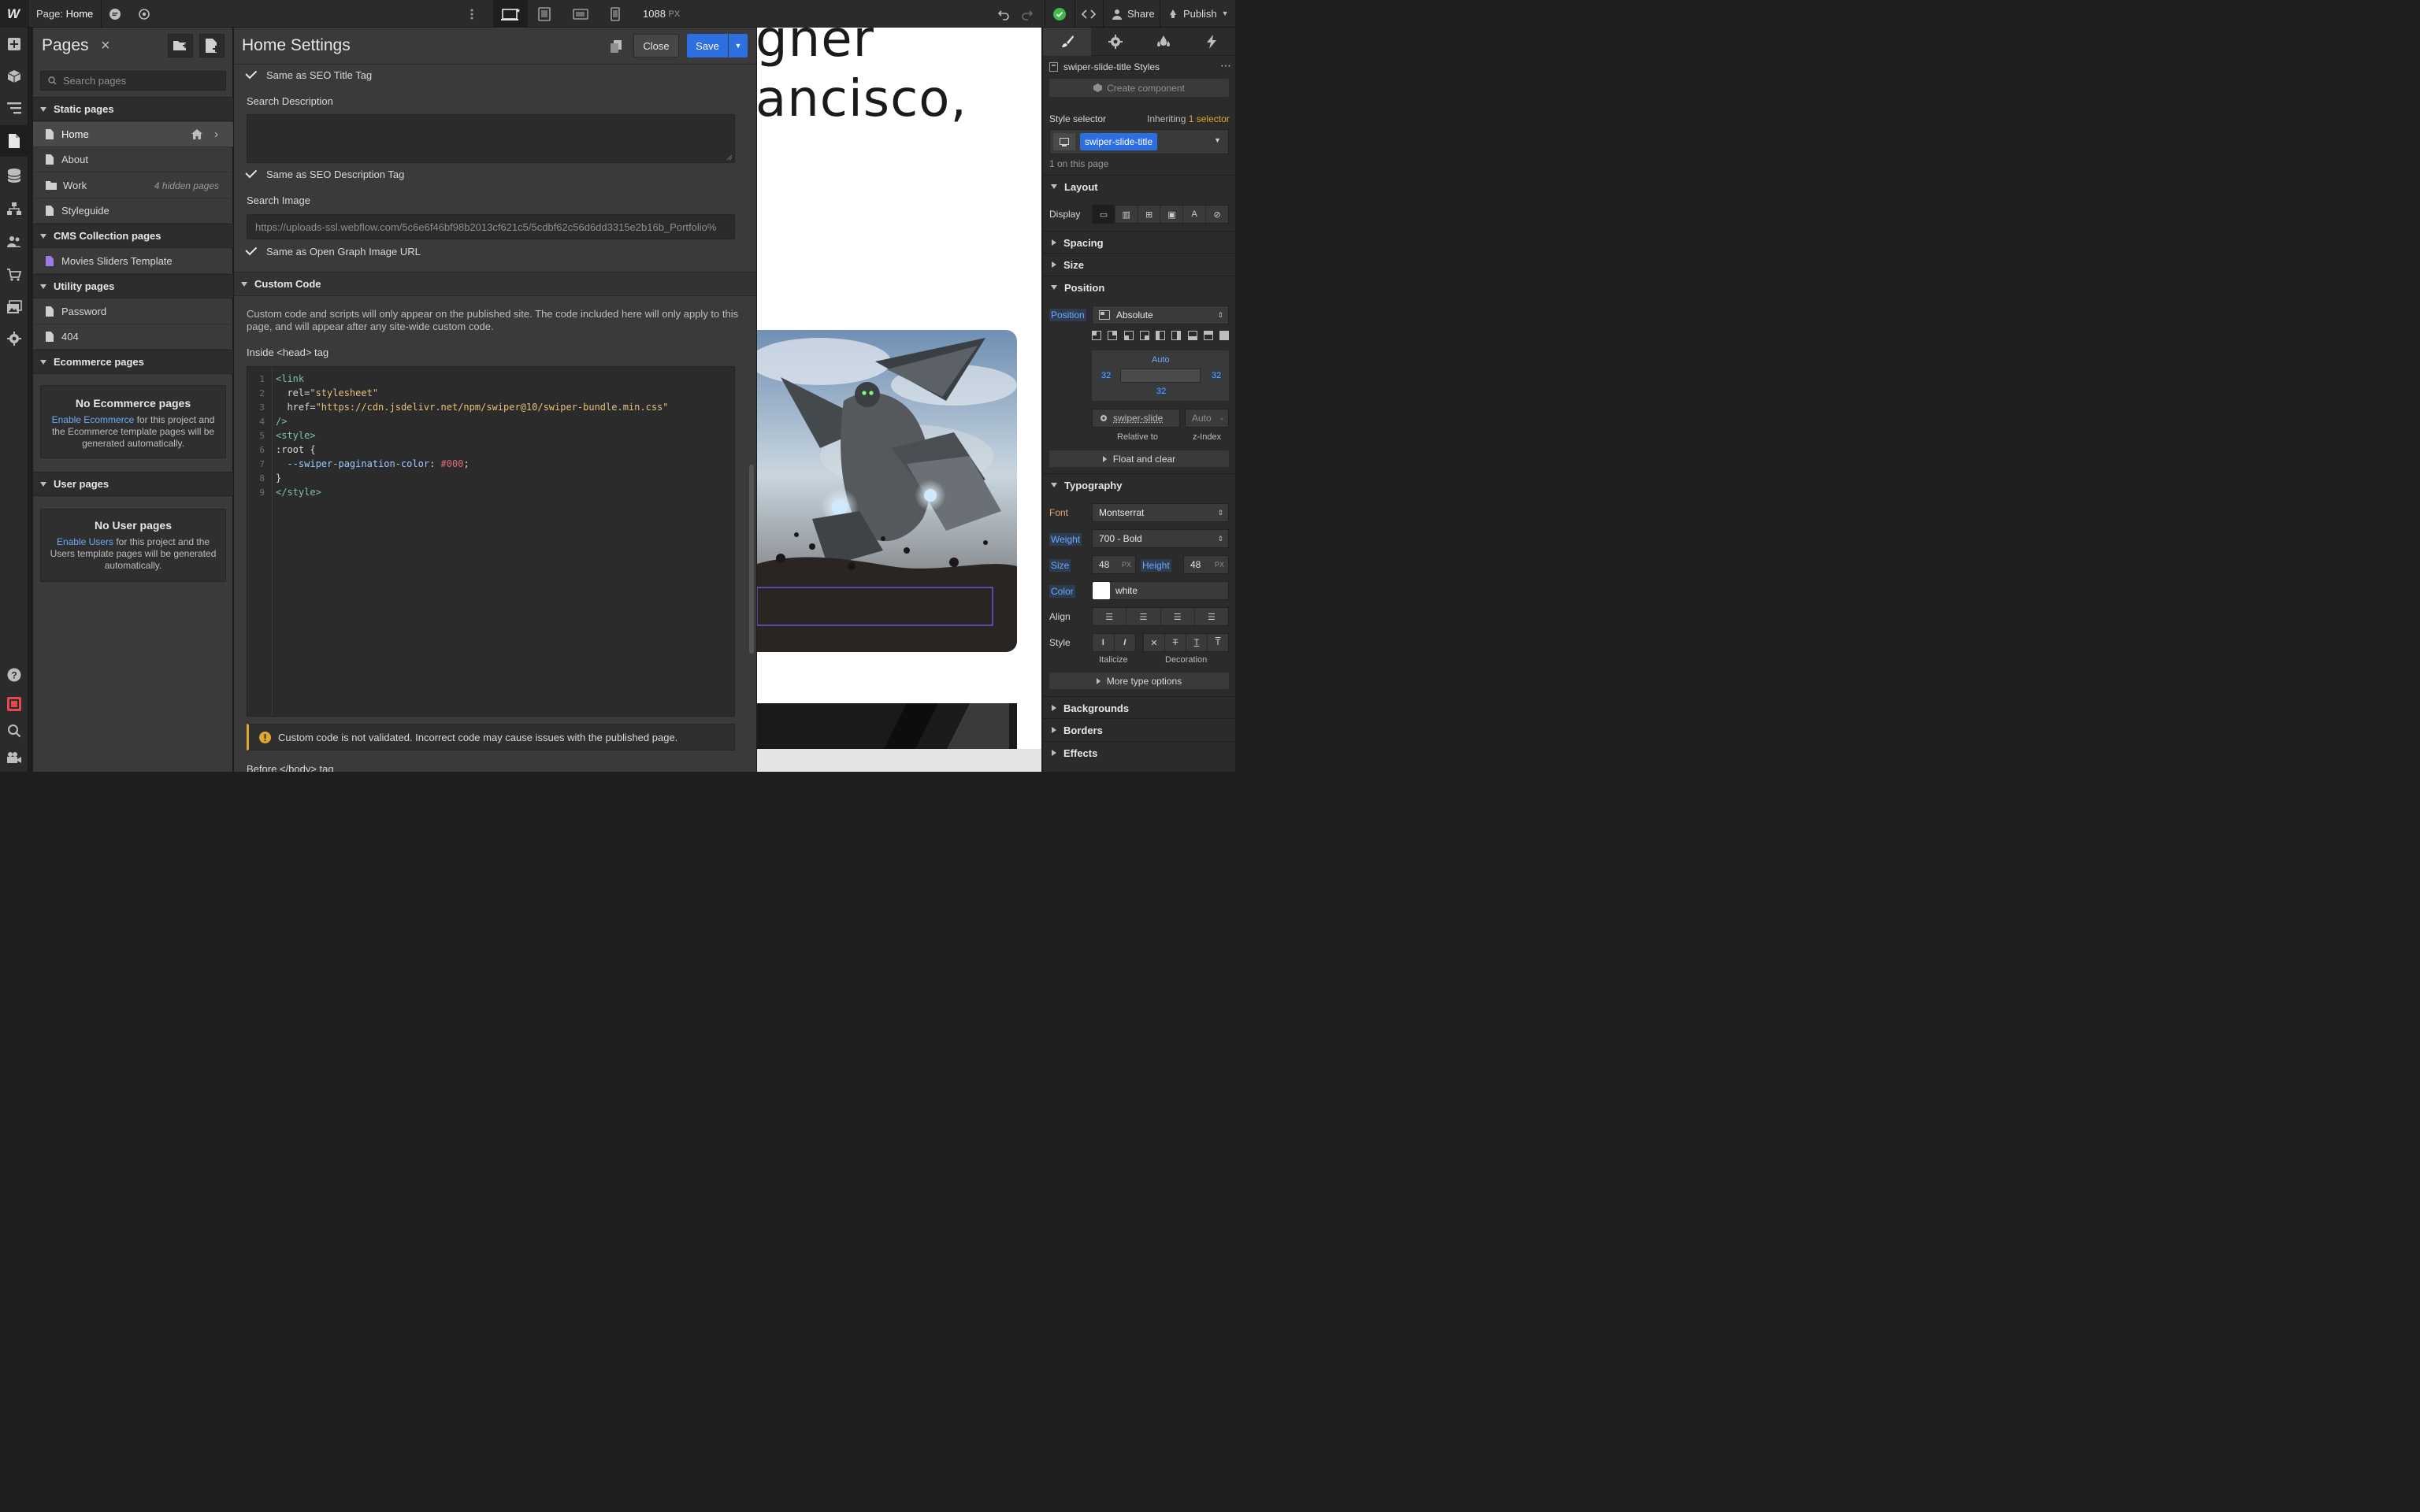 The width and height of the screenshot is (2420, 1512). I want to click on preset-bottom-left-icon, so click(1128, 335).